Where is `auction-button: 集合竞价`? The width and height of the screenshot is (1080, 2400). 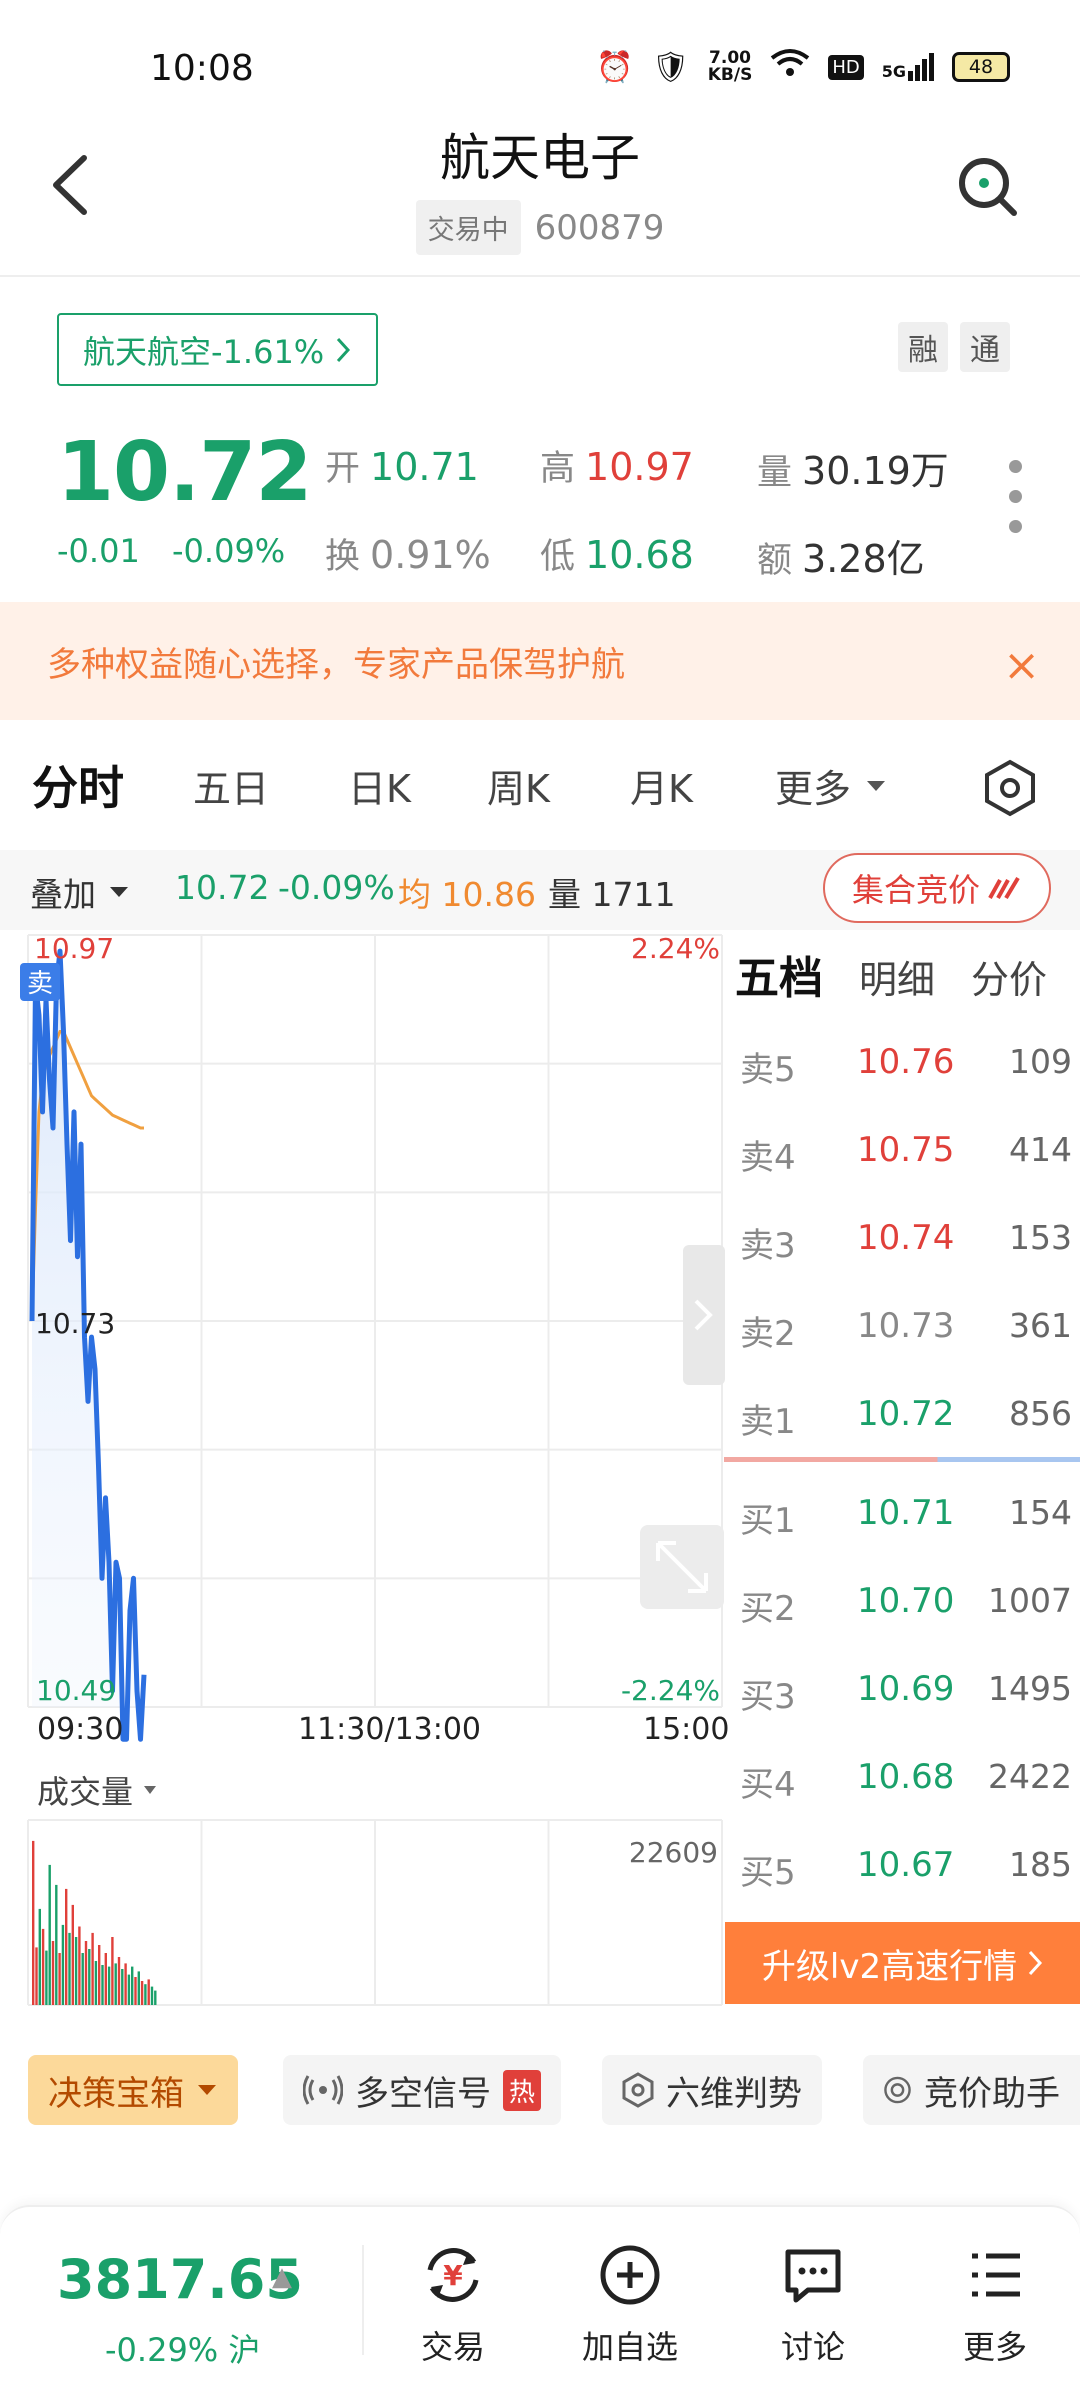 auction-button: 集合竞价 is located at coordinates (937, 888).